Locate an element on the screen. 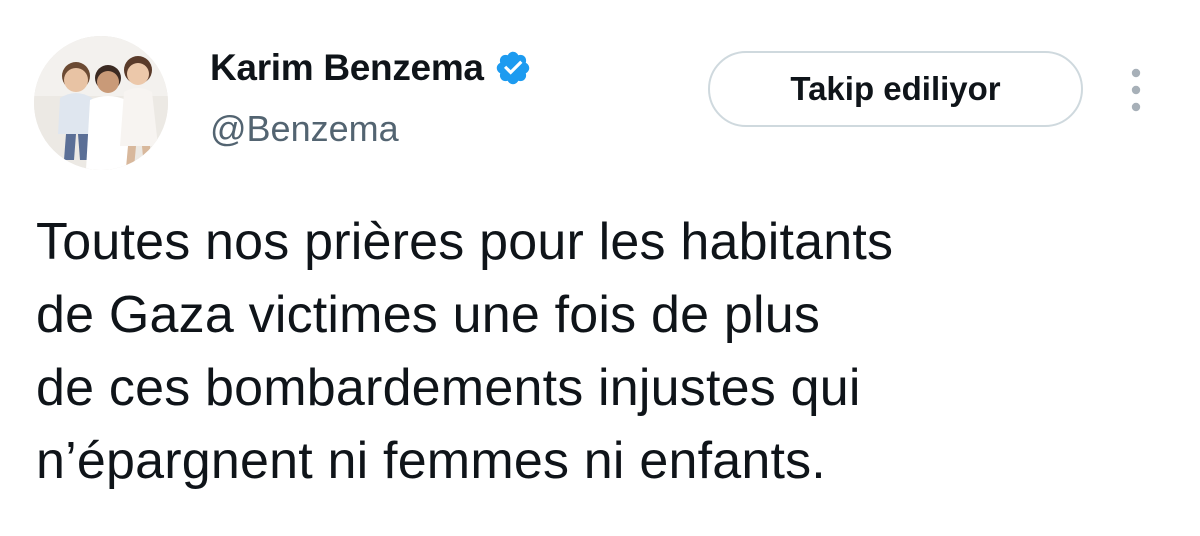 Image resolution: width=1200 pixels, height=536 pixels. avatar-photo is located at coordinates (101, 103).